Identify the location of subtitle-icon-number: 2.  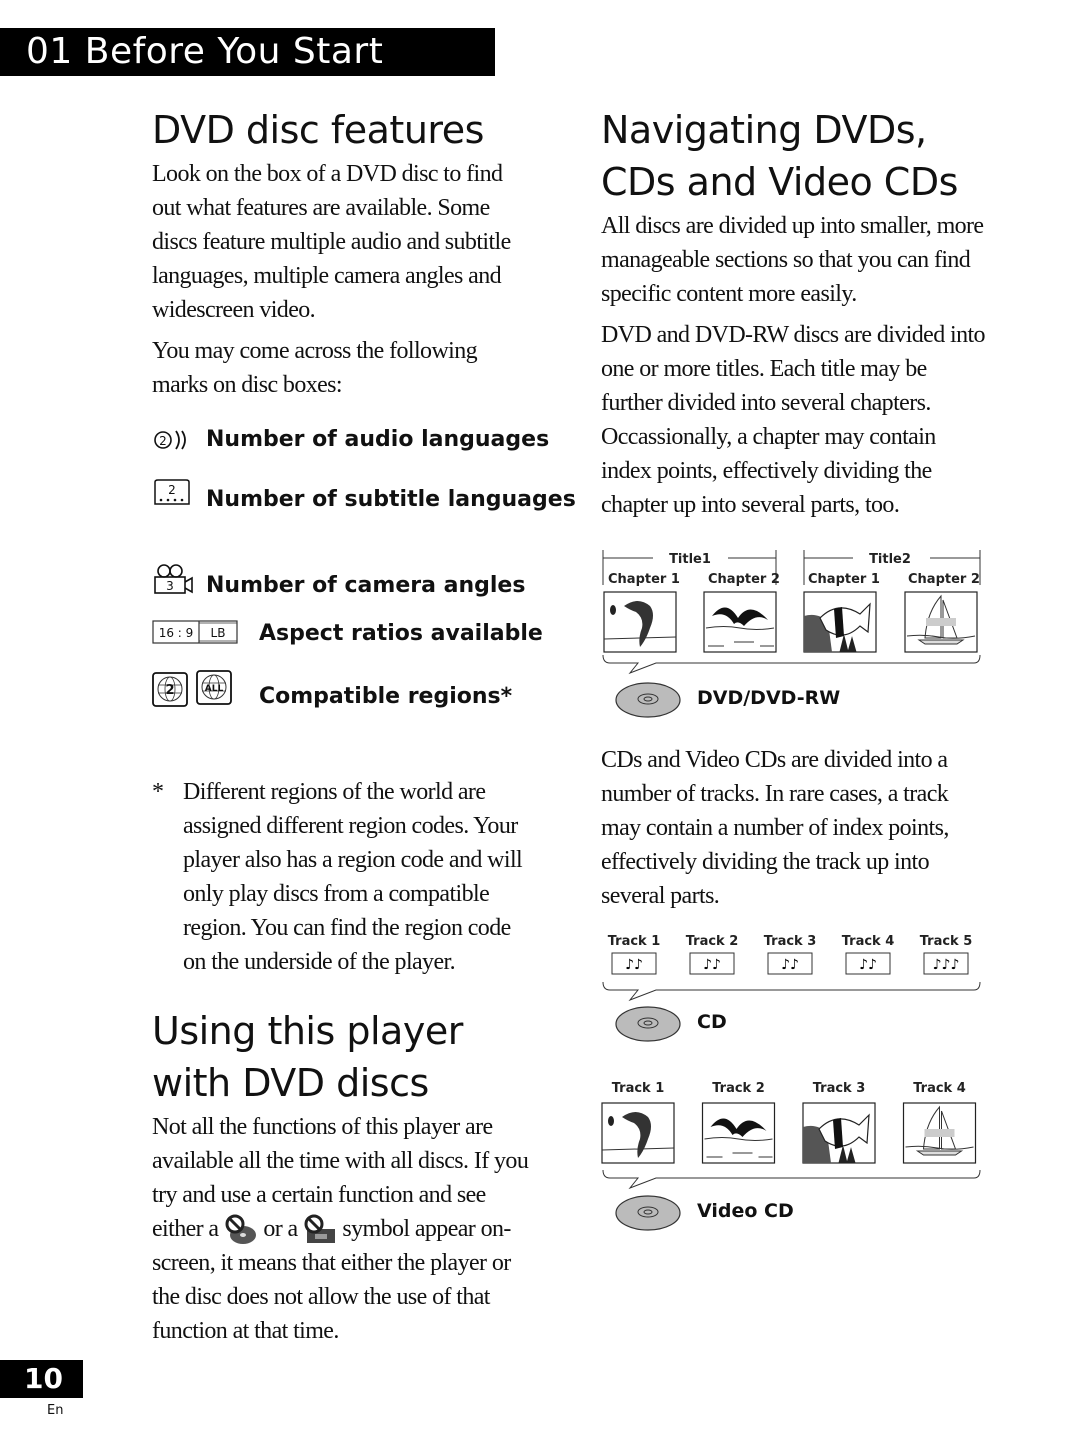
(172, 490).